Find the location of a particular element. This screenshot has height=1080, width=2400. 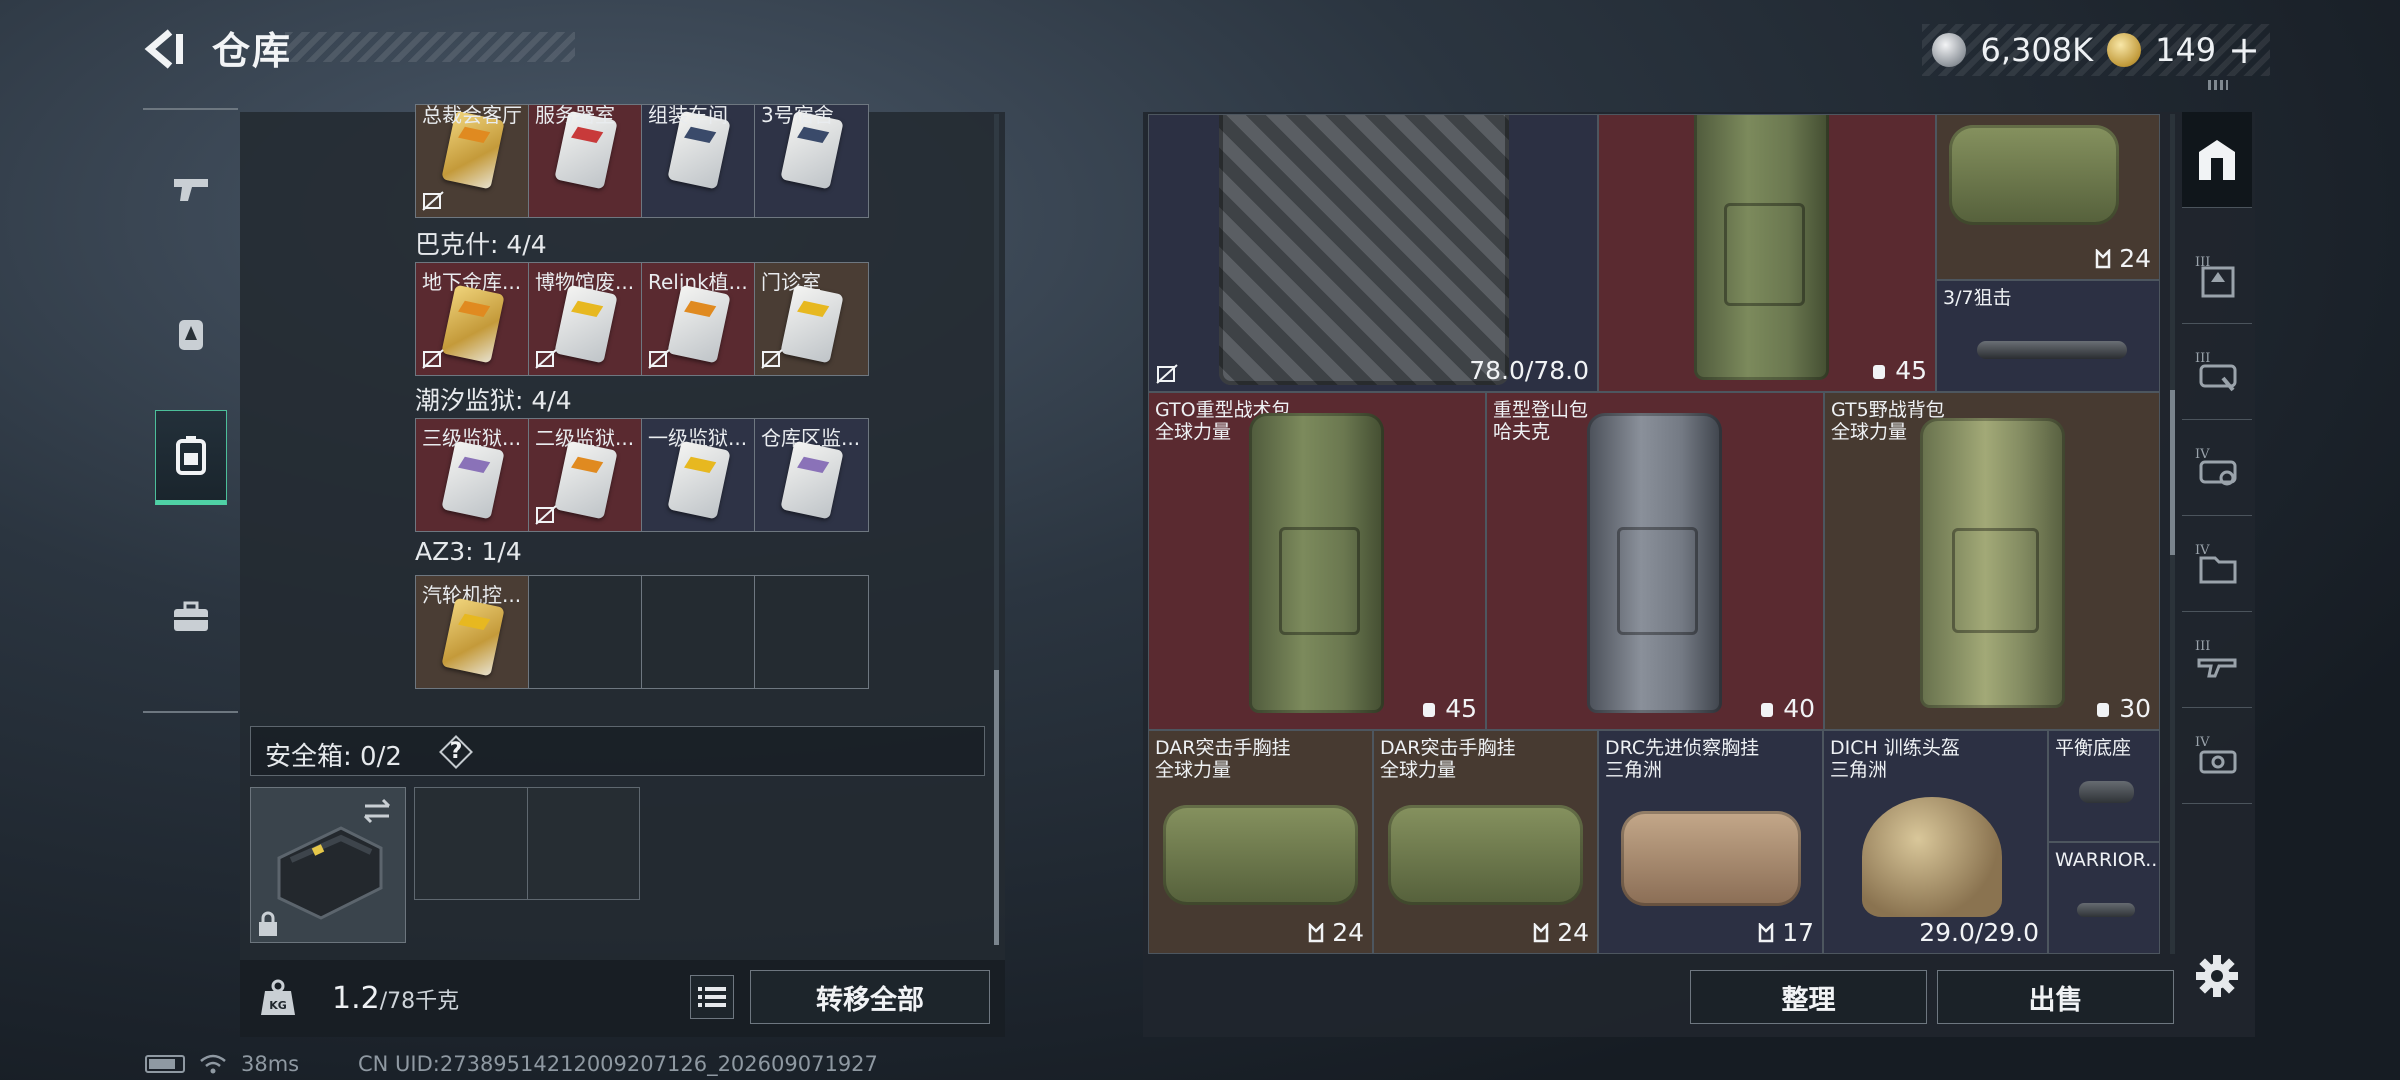

tab-cases: IV is located at coordinates (2217, 756).